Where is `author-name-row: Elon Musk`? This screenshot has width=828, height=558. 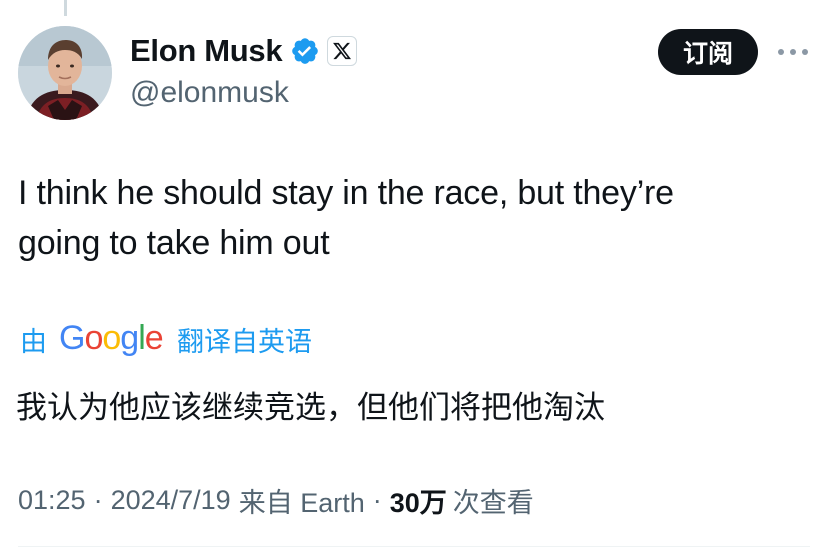 author-name-row: Elon Musk is located at coordinates (244, 51).